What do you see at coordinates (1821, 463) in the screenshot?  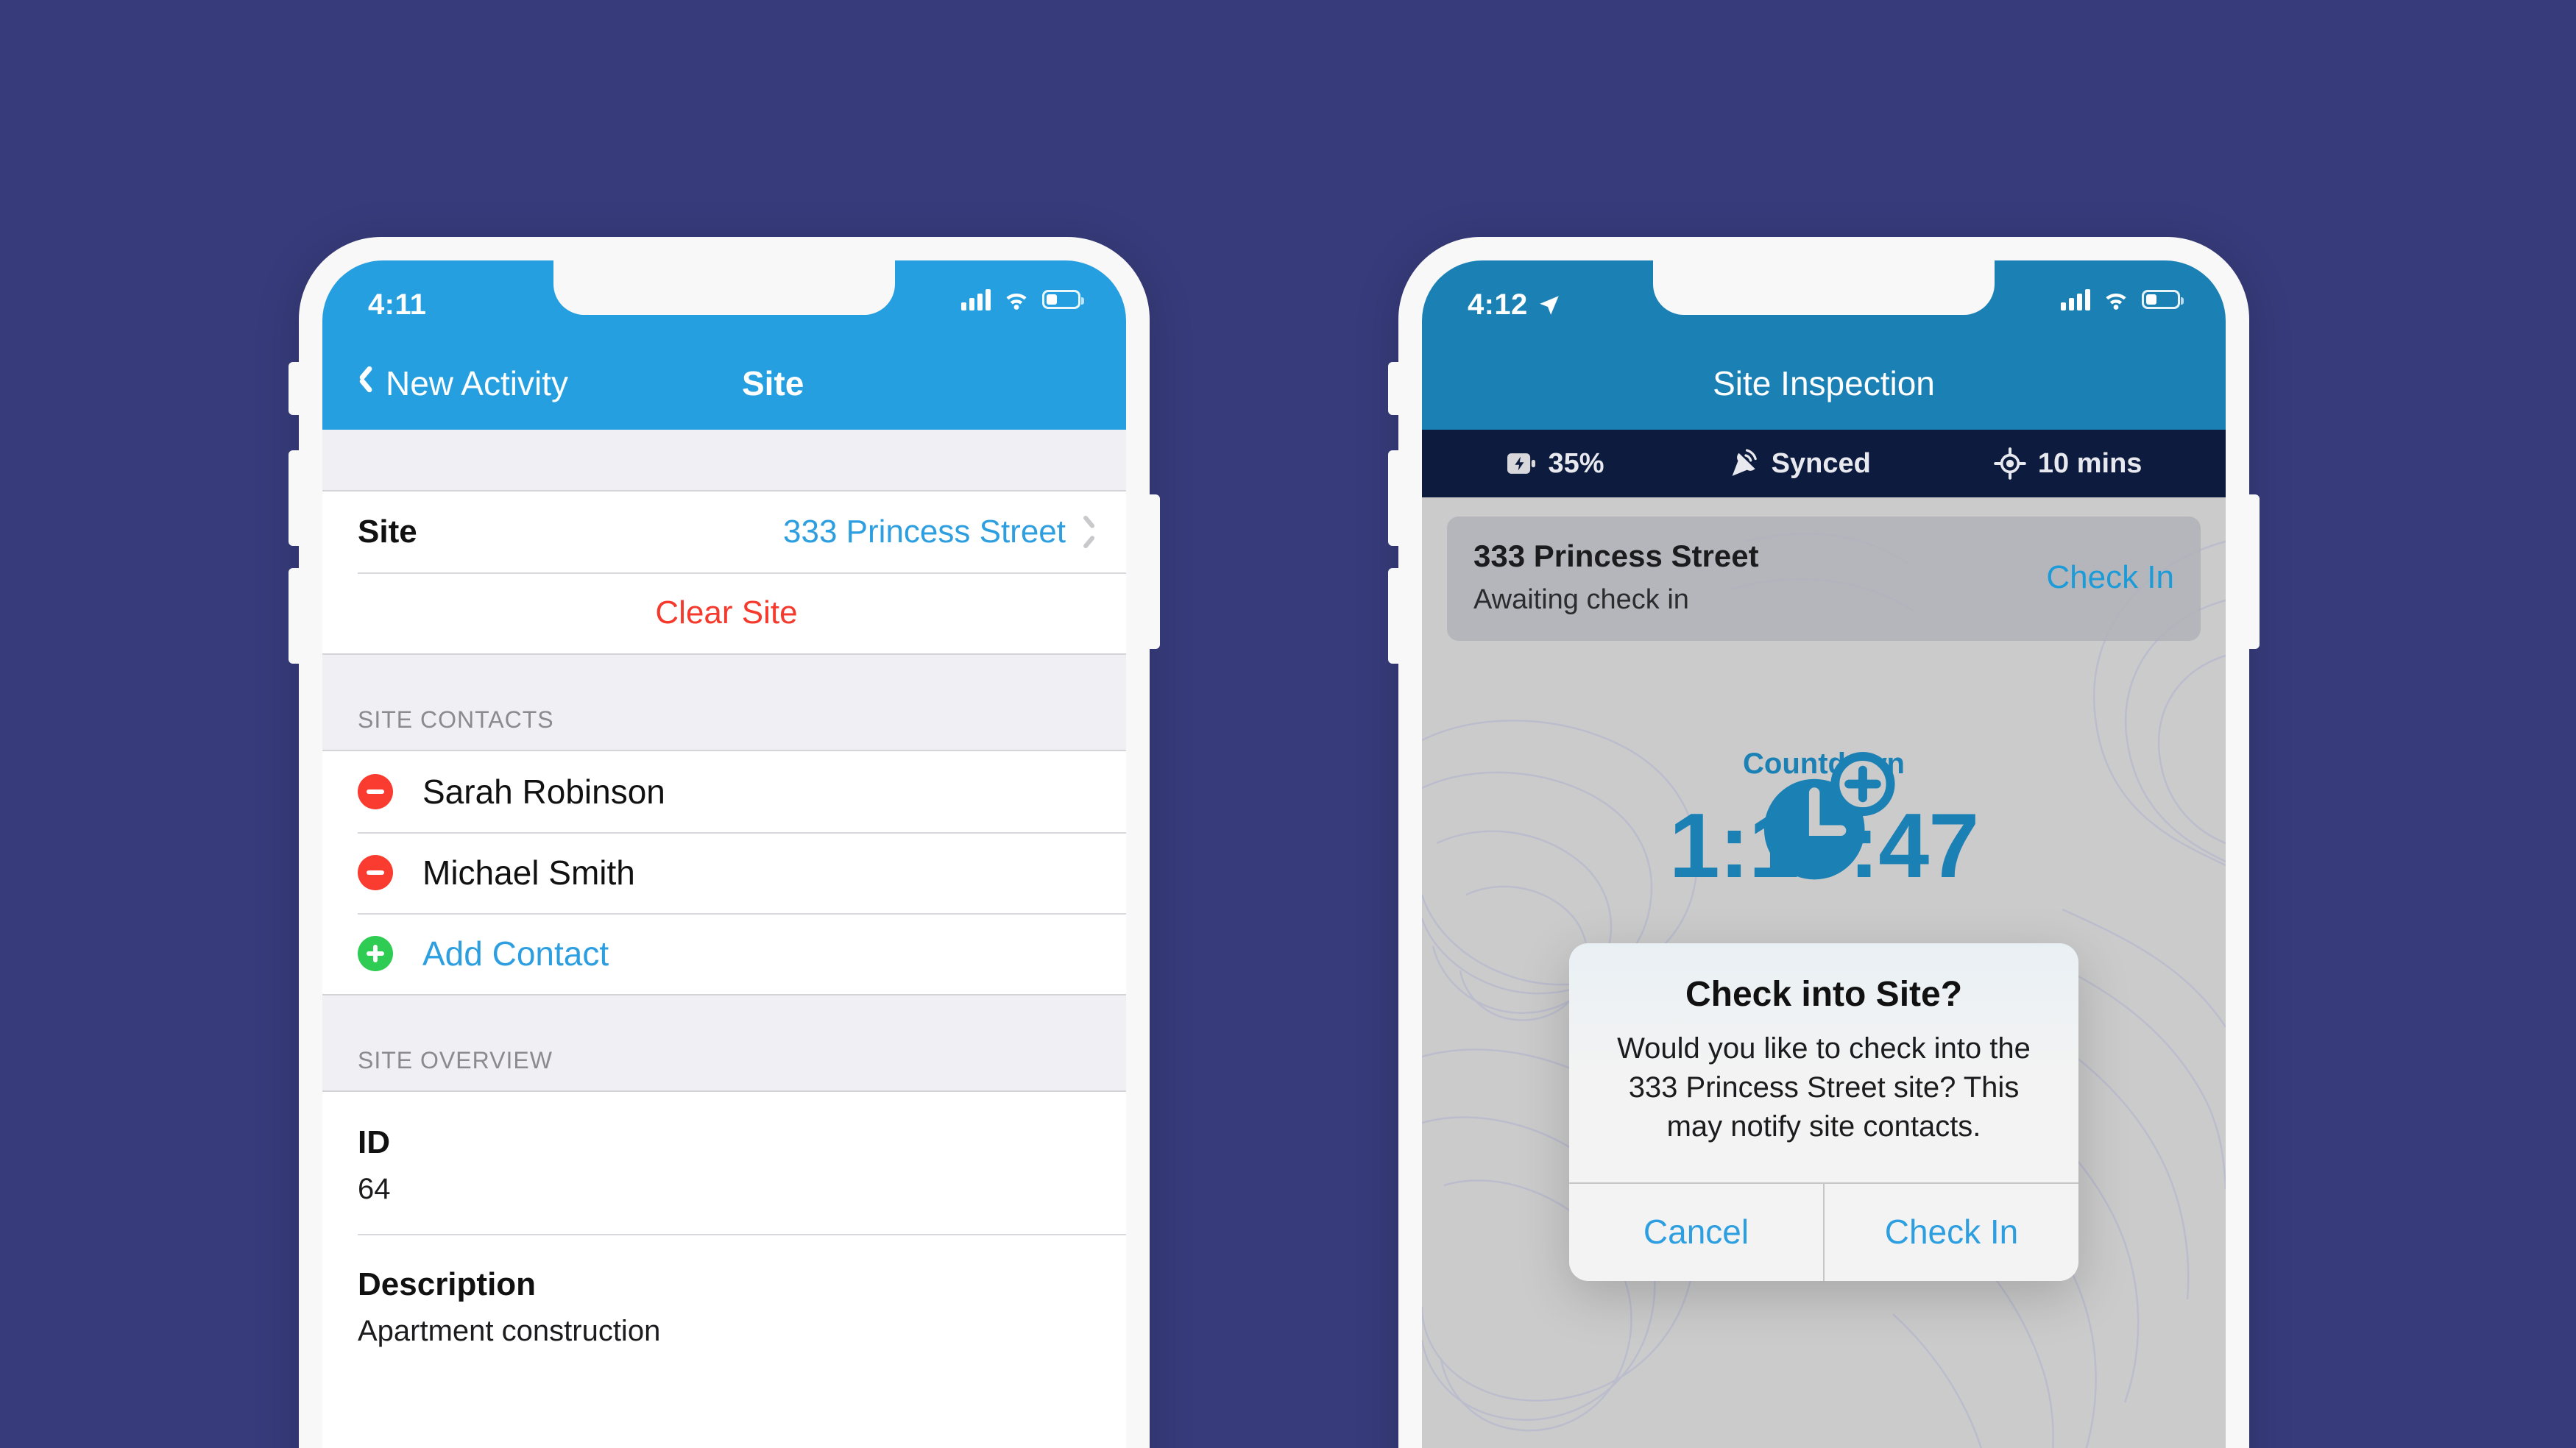 I see `strip-label: Synced` at bounding box center [1821, 463].